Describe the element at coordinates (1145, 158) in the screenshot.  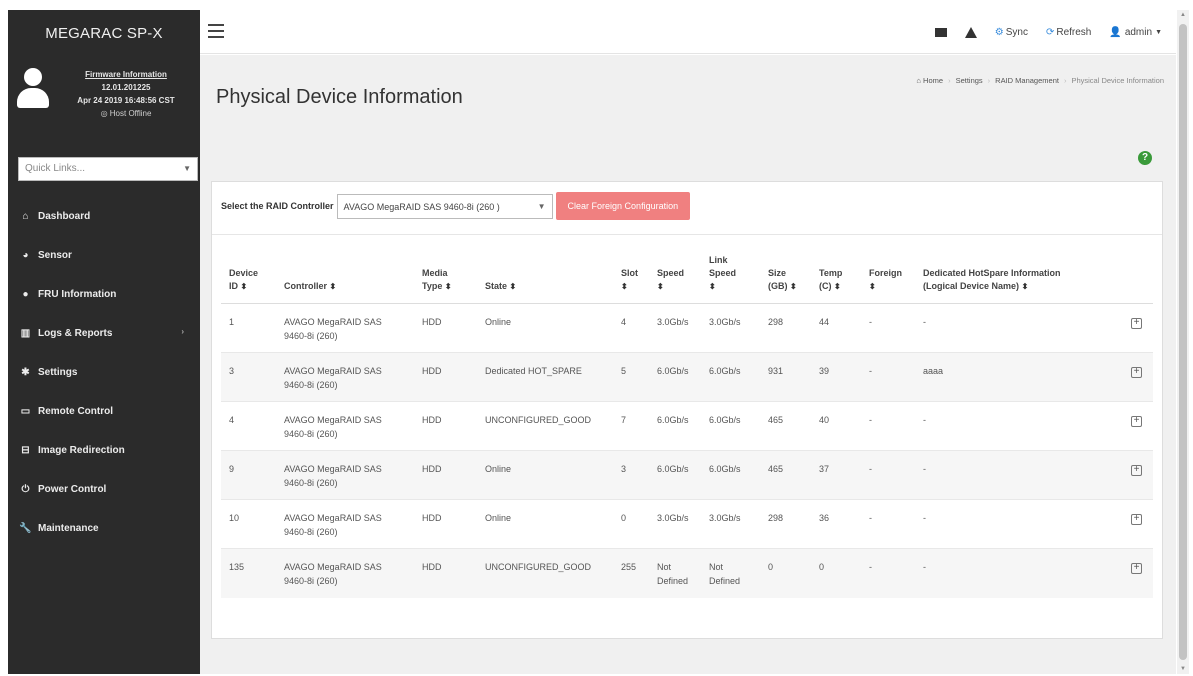
I see `help-icon: ?` at that location.